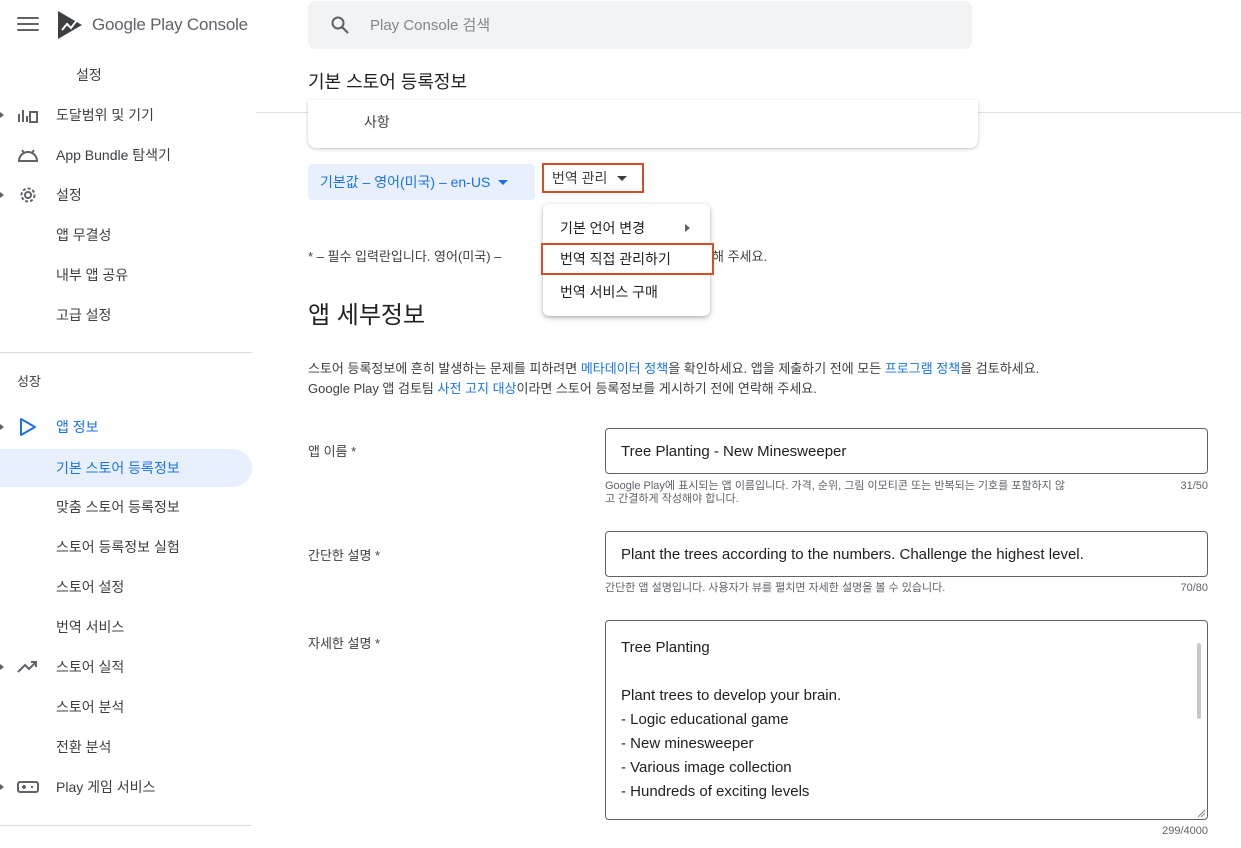 This screenshot has width=1241, height=848. I want to click on app-name-counter: 31/50, so click(1194, 486).